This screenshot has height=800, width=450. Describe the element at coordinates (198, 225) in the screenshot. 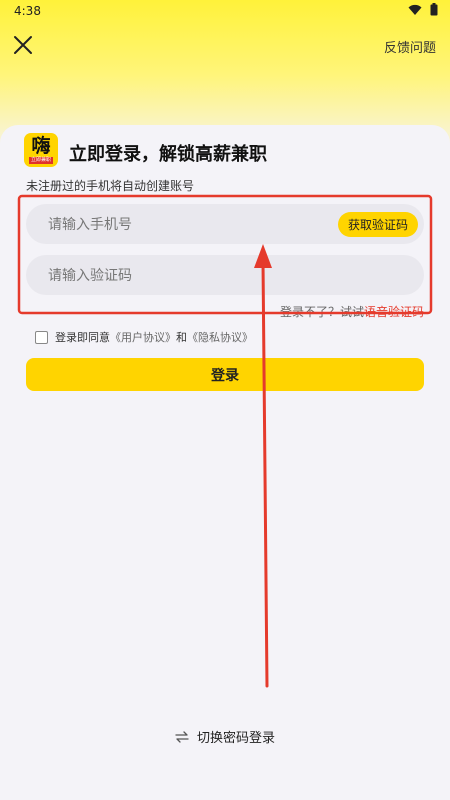

I see `phone-input` at that location.